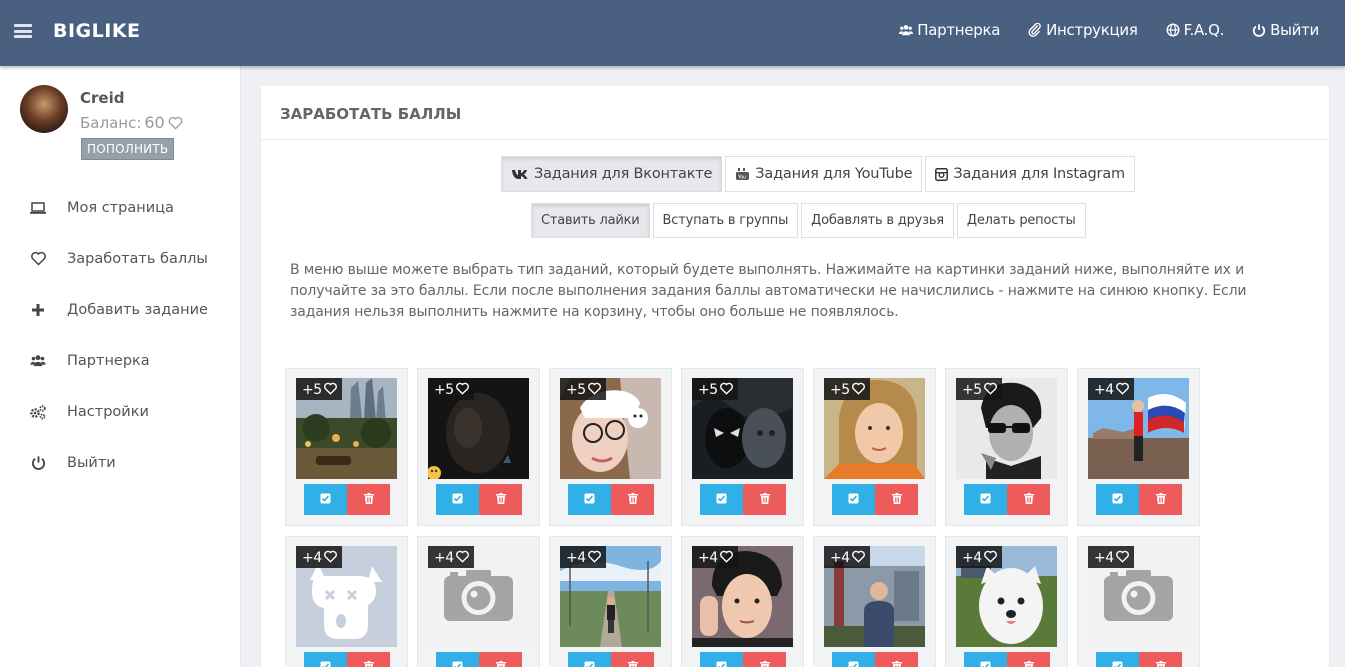 This screenshot has width=1345, height=667. I want to click on vk-icon, so click(520, 174).